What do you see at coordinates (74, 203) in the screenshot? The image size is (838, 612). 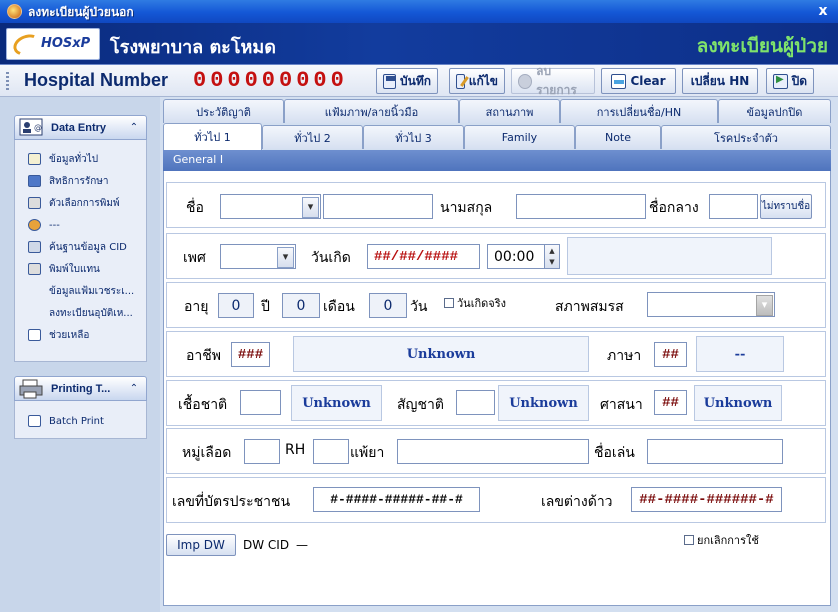 I see `sidebar-item-print-options: ตัวเลือกการพิมพ์` at bounding box center [74, 203].